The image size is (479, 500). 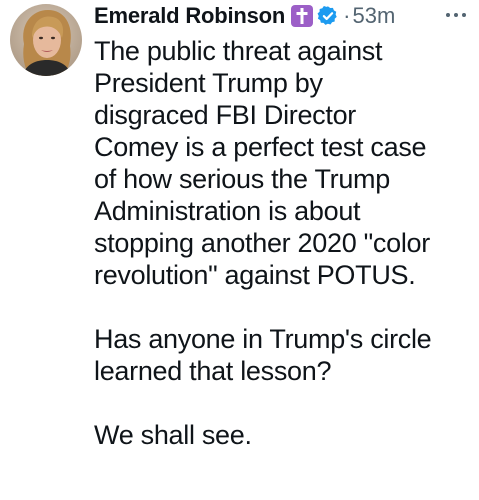 What do you see at coordinates (302, 16) in the screenshot?
I see `latin-cross-icon` at bounding box center [302, 16].